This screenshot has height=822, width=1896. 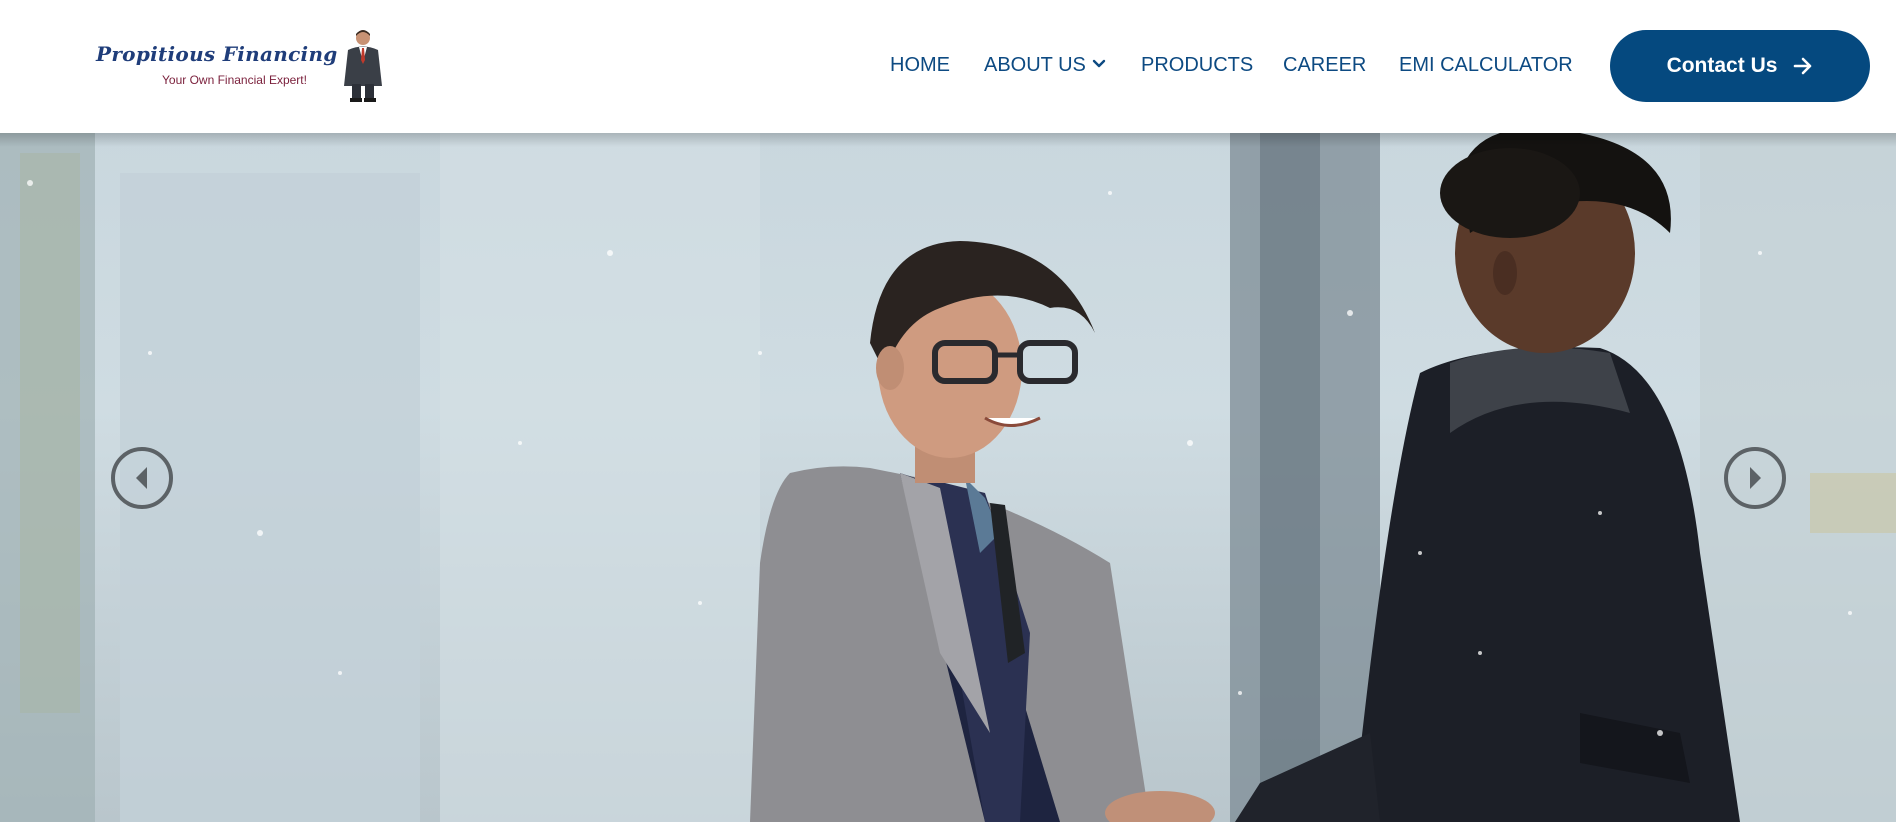 I want to click on slider-next-button, so click(x=1755, y=478).